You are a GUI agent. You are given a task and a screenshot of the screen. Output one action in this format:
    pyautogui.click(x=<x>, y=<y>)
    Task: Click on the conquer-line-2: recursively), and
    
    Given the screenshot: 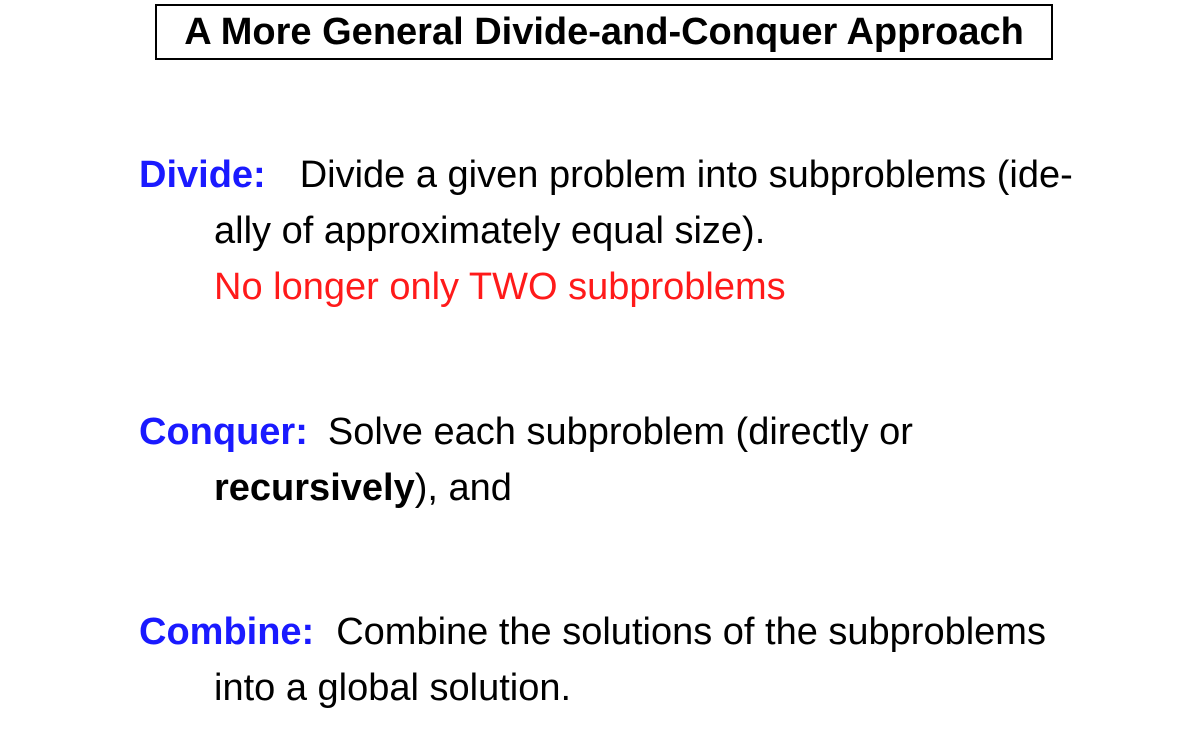 What is the action you would take?
    pyautogui.click(x=363, y=488)
    